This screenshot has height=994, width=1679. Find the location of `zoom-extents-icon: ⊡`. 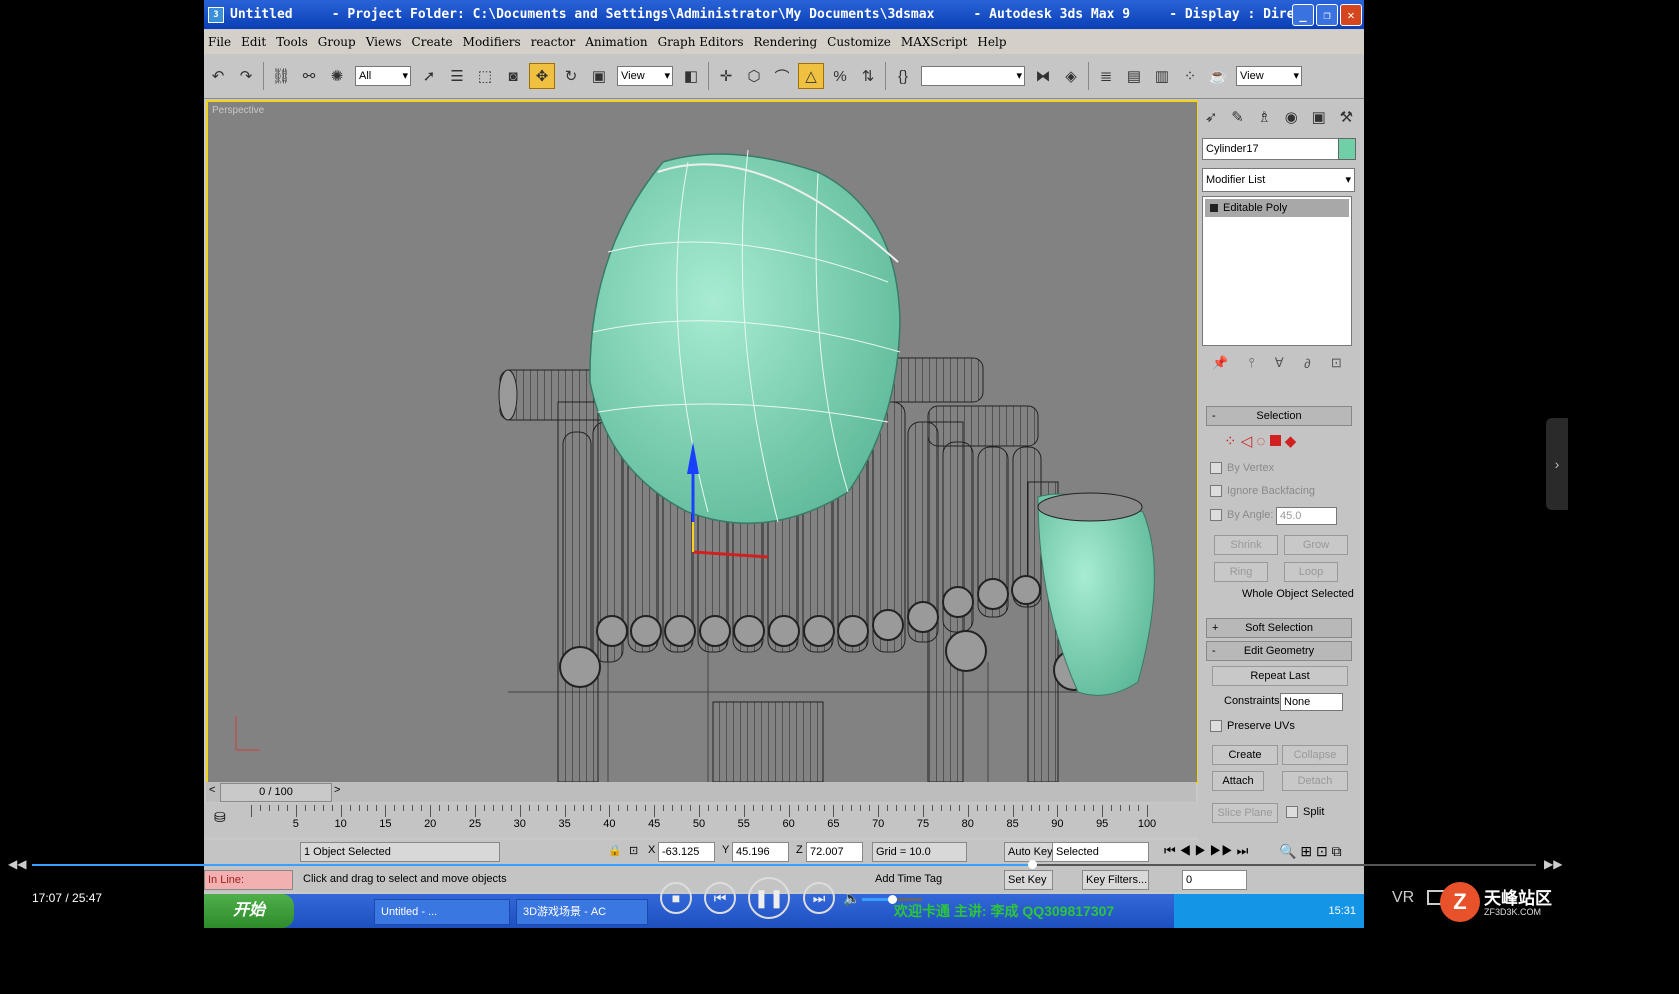

zoom-extents-icon: ⊡ is located at coordinates (1322, 851).